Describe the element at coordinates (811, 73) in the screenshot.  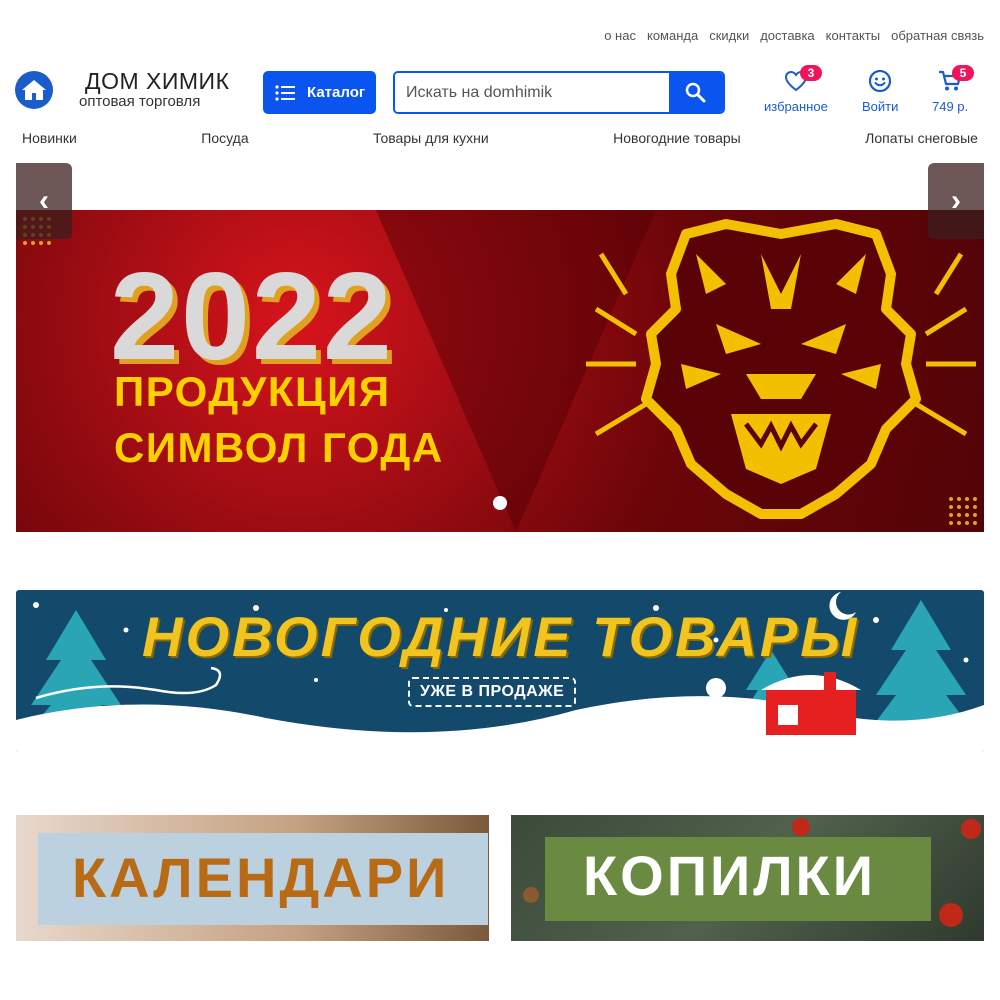
I see `favorites-count-badge: 3` at that location.